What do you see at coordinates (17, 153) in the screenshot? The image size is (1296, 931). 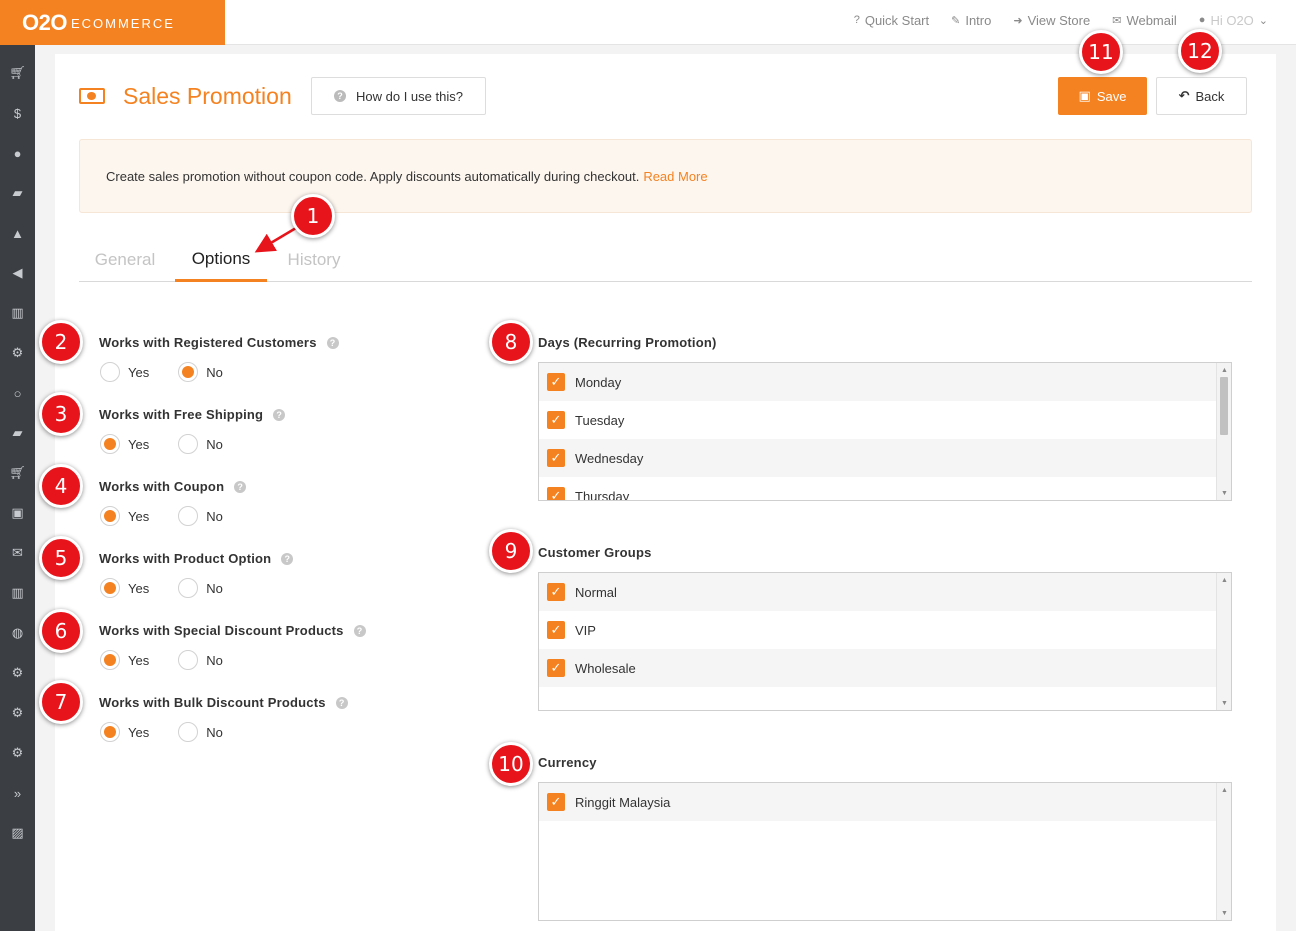 I see `user-icon: ●` at bounding box center [17, 153].